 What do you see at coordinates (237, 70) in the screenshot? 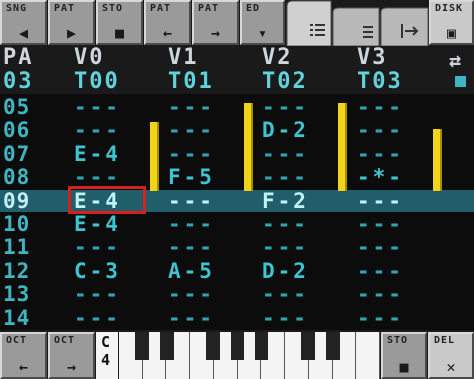
I see `track-header` at bounding box center [237, 70].